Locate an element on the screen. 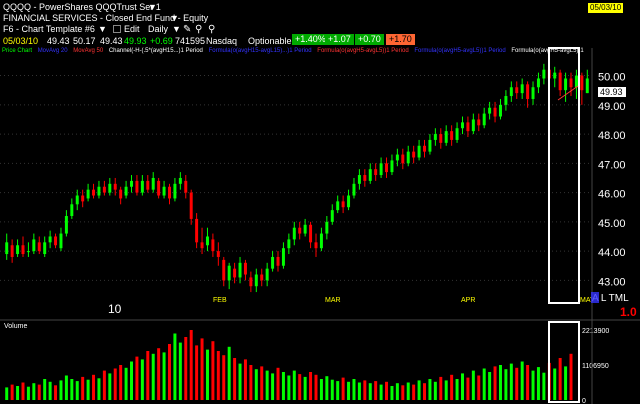 This screenshot has width=640, height=404. time-tick-label: FEB is located at coordinates (220, 300).